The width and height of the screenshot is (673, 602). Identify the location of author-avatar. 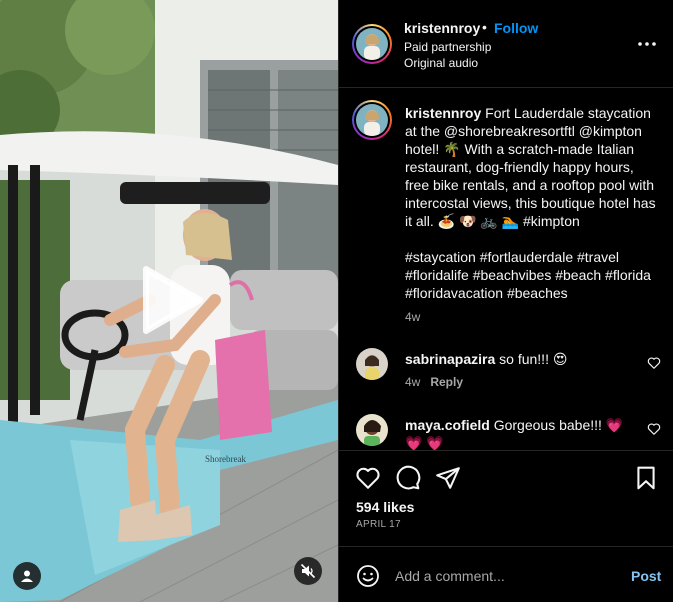
(372, 44).